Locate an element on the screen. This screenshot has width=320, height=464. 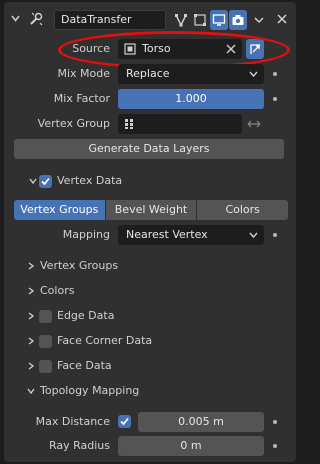
realtime-toggle is located at coordinates (219, 20).